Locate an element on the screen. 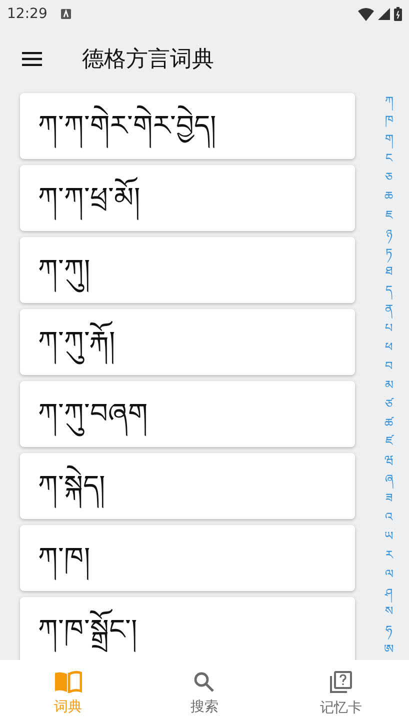 The width and height of the screenshot is (409, 728). index-letter: ཀ is located at coordinates (389, 101).